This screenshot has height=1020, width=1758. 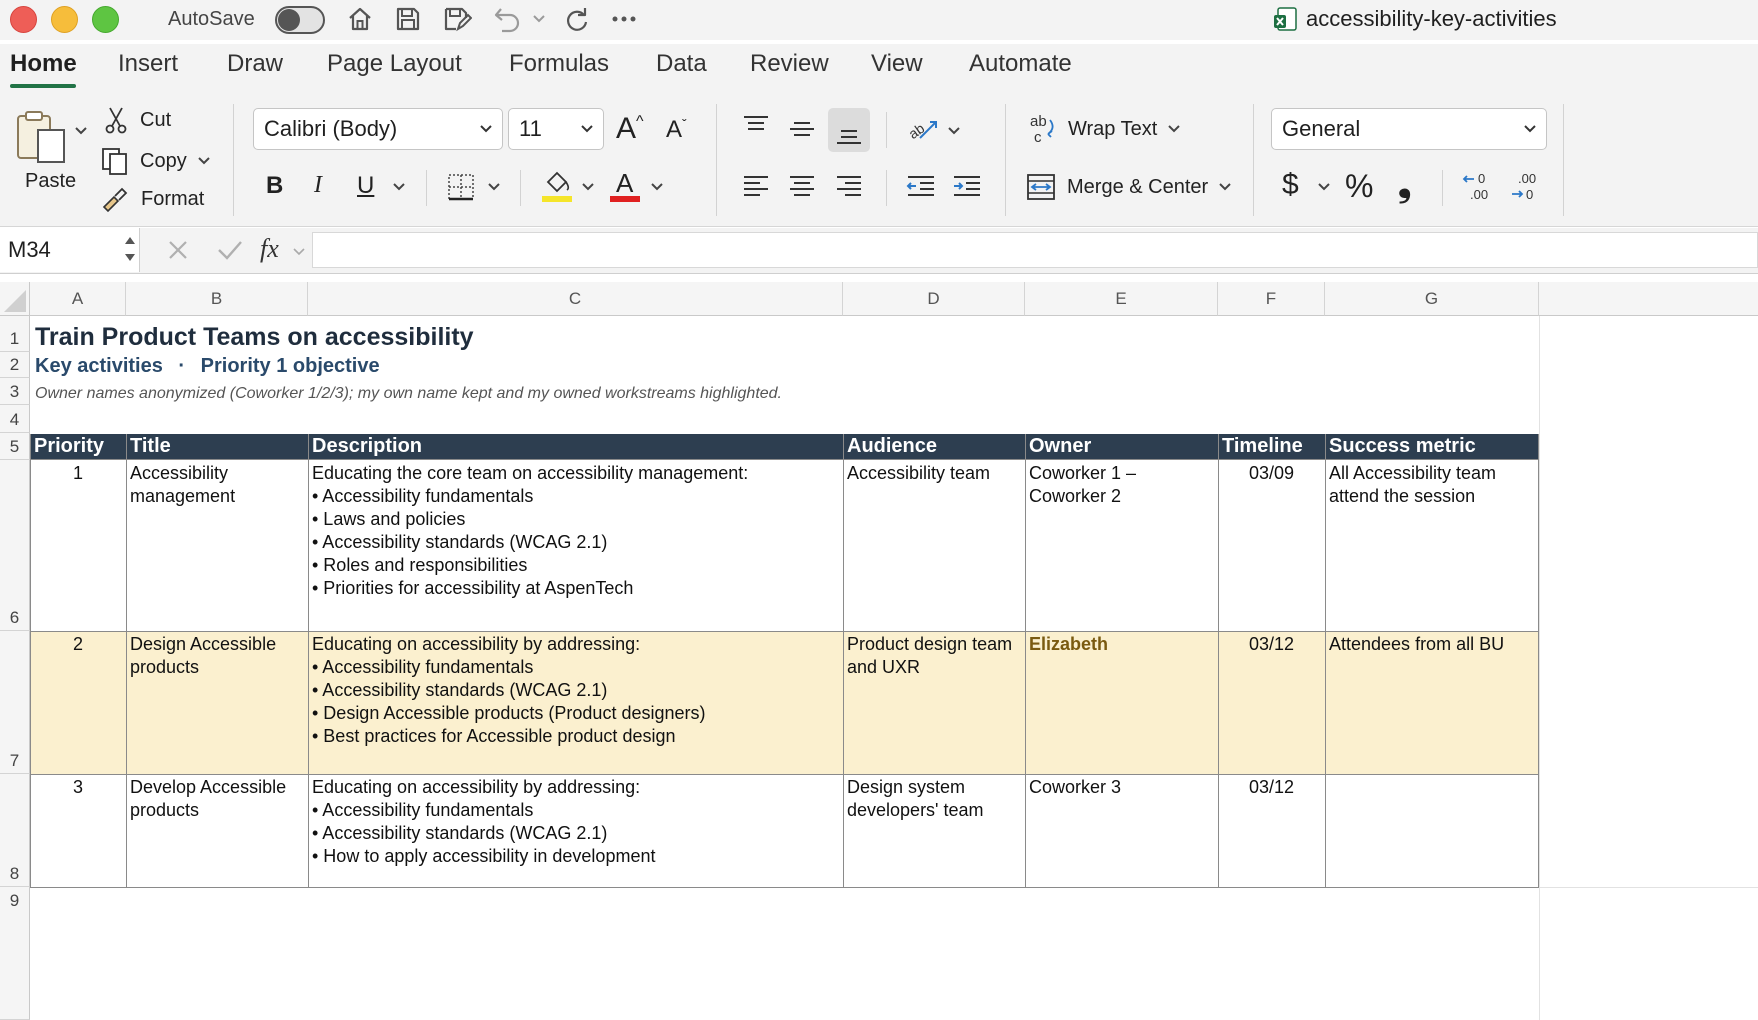 What do you see at coordinates (365, 186) in the screenshot?
I see `underline-button: U` at bounding box center [365, 186].